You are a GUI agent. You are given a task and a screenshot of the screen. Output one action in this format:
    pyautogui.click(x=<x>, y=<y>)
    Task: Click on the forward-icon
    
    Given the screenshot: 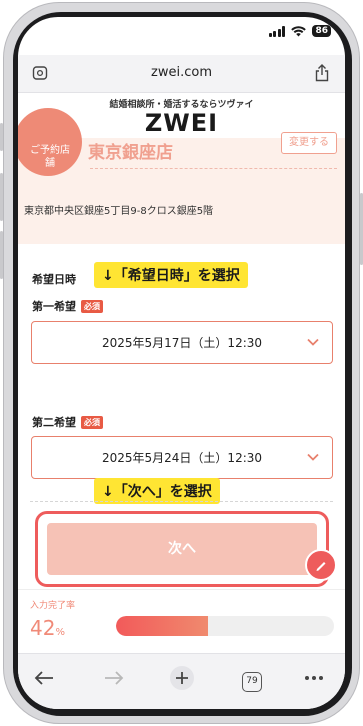 What is the action you would take?
    pyautogui.click(x=114, y=678)
    